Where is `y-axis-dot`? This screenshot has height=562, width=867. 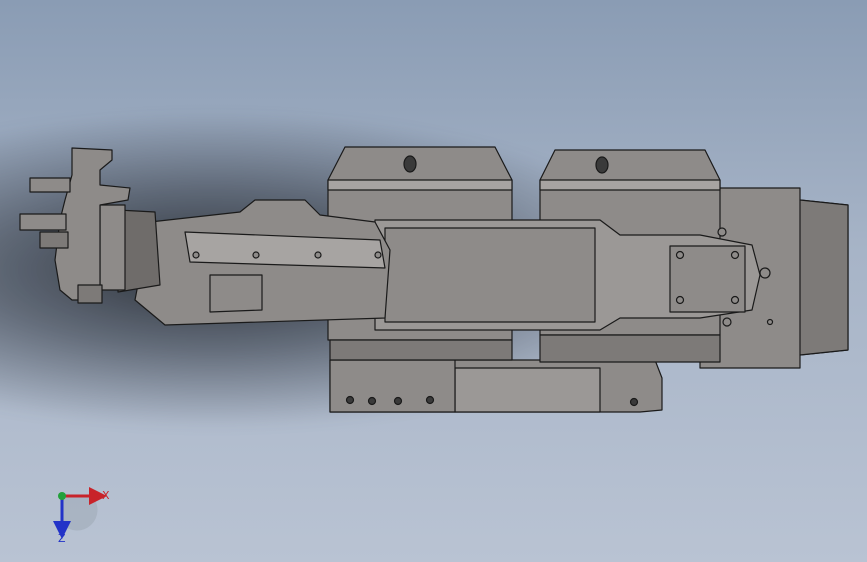
y-axis-dot is located at coordinates (62, 496).